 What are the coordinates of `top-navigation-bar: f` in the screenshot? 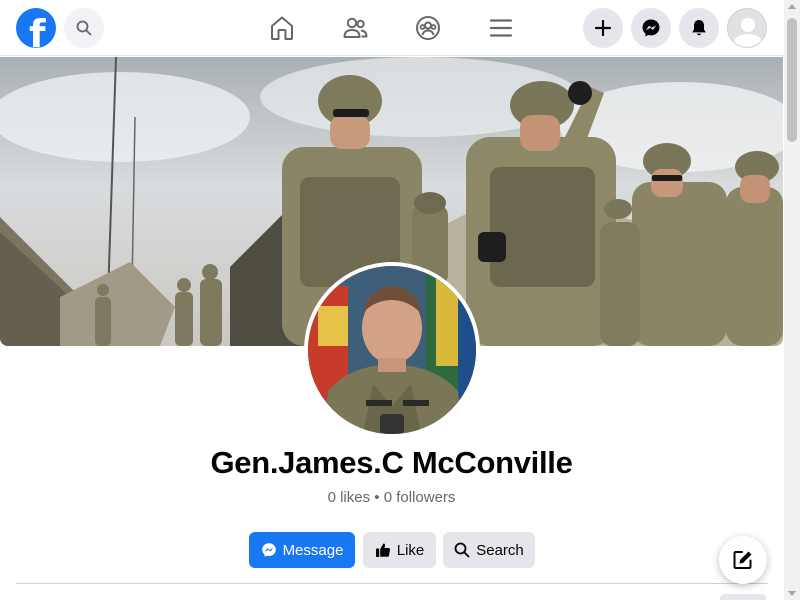 It's located at (392, 28).